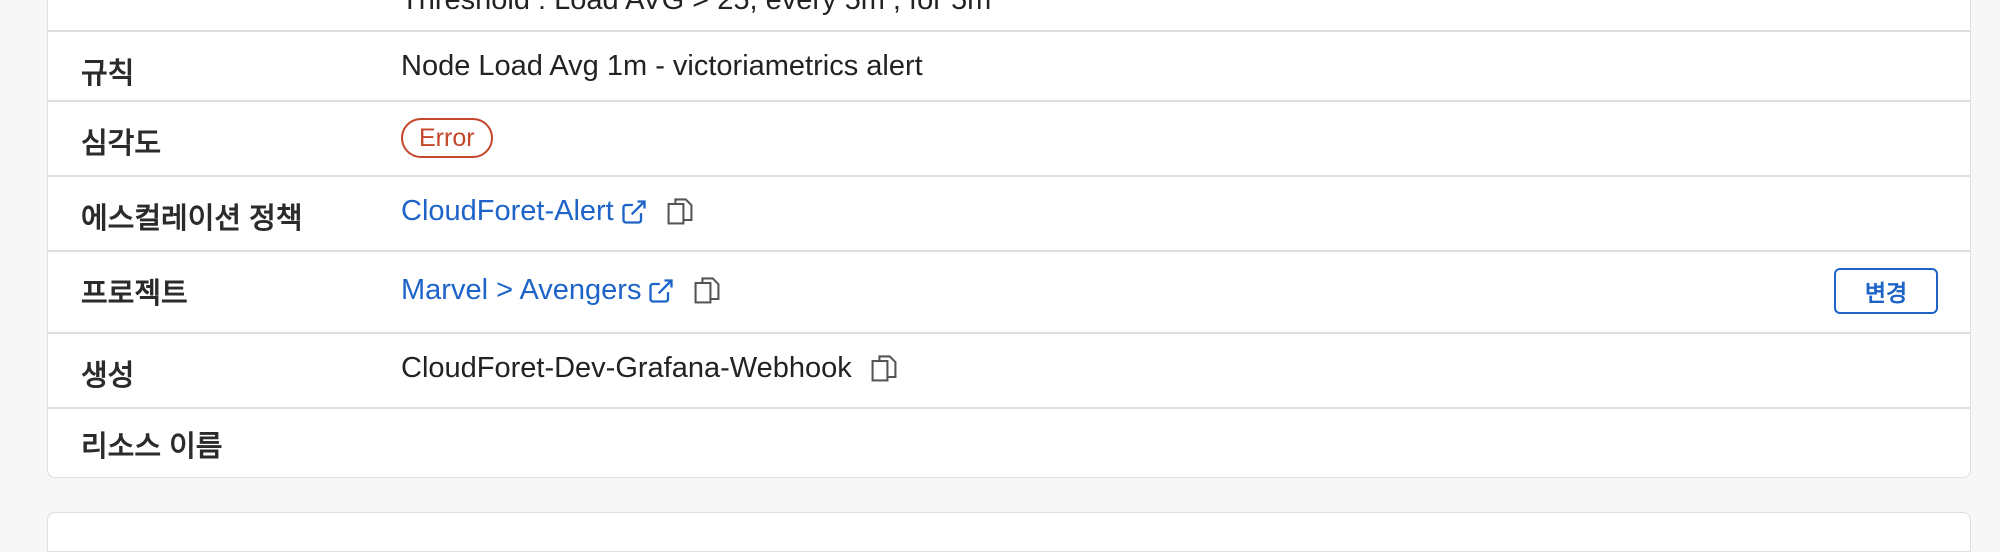 The width and height of the screenshot is (2000, 552). I want to click on project-label: 프로젝트, so click(134, 294).